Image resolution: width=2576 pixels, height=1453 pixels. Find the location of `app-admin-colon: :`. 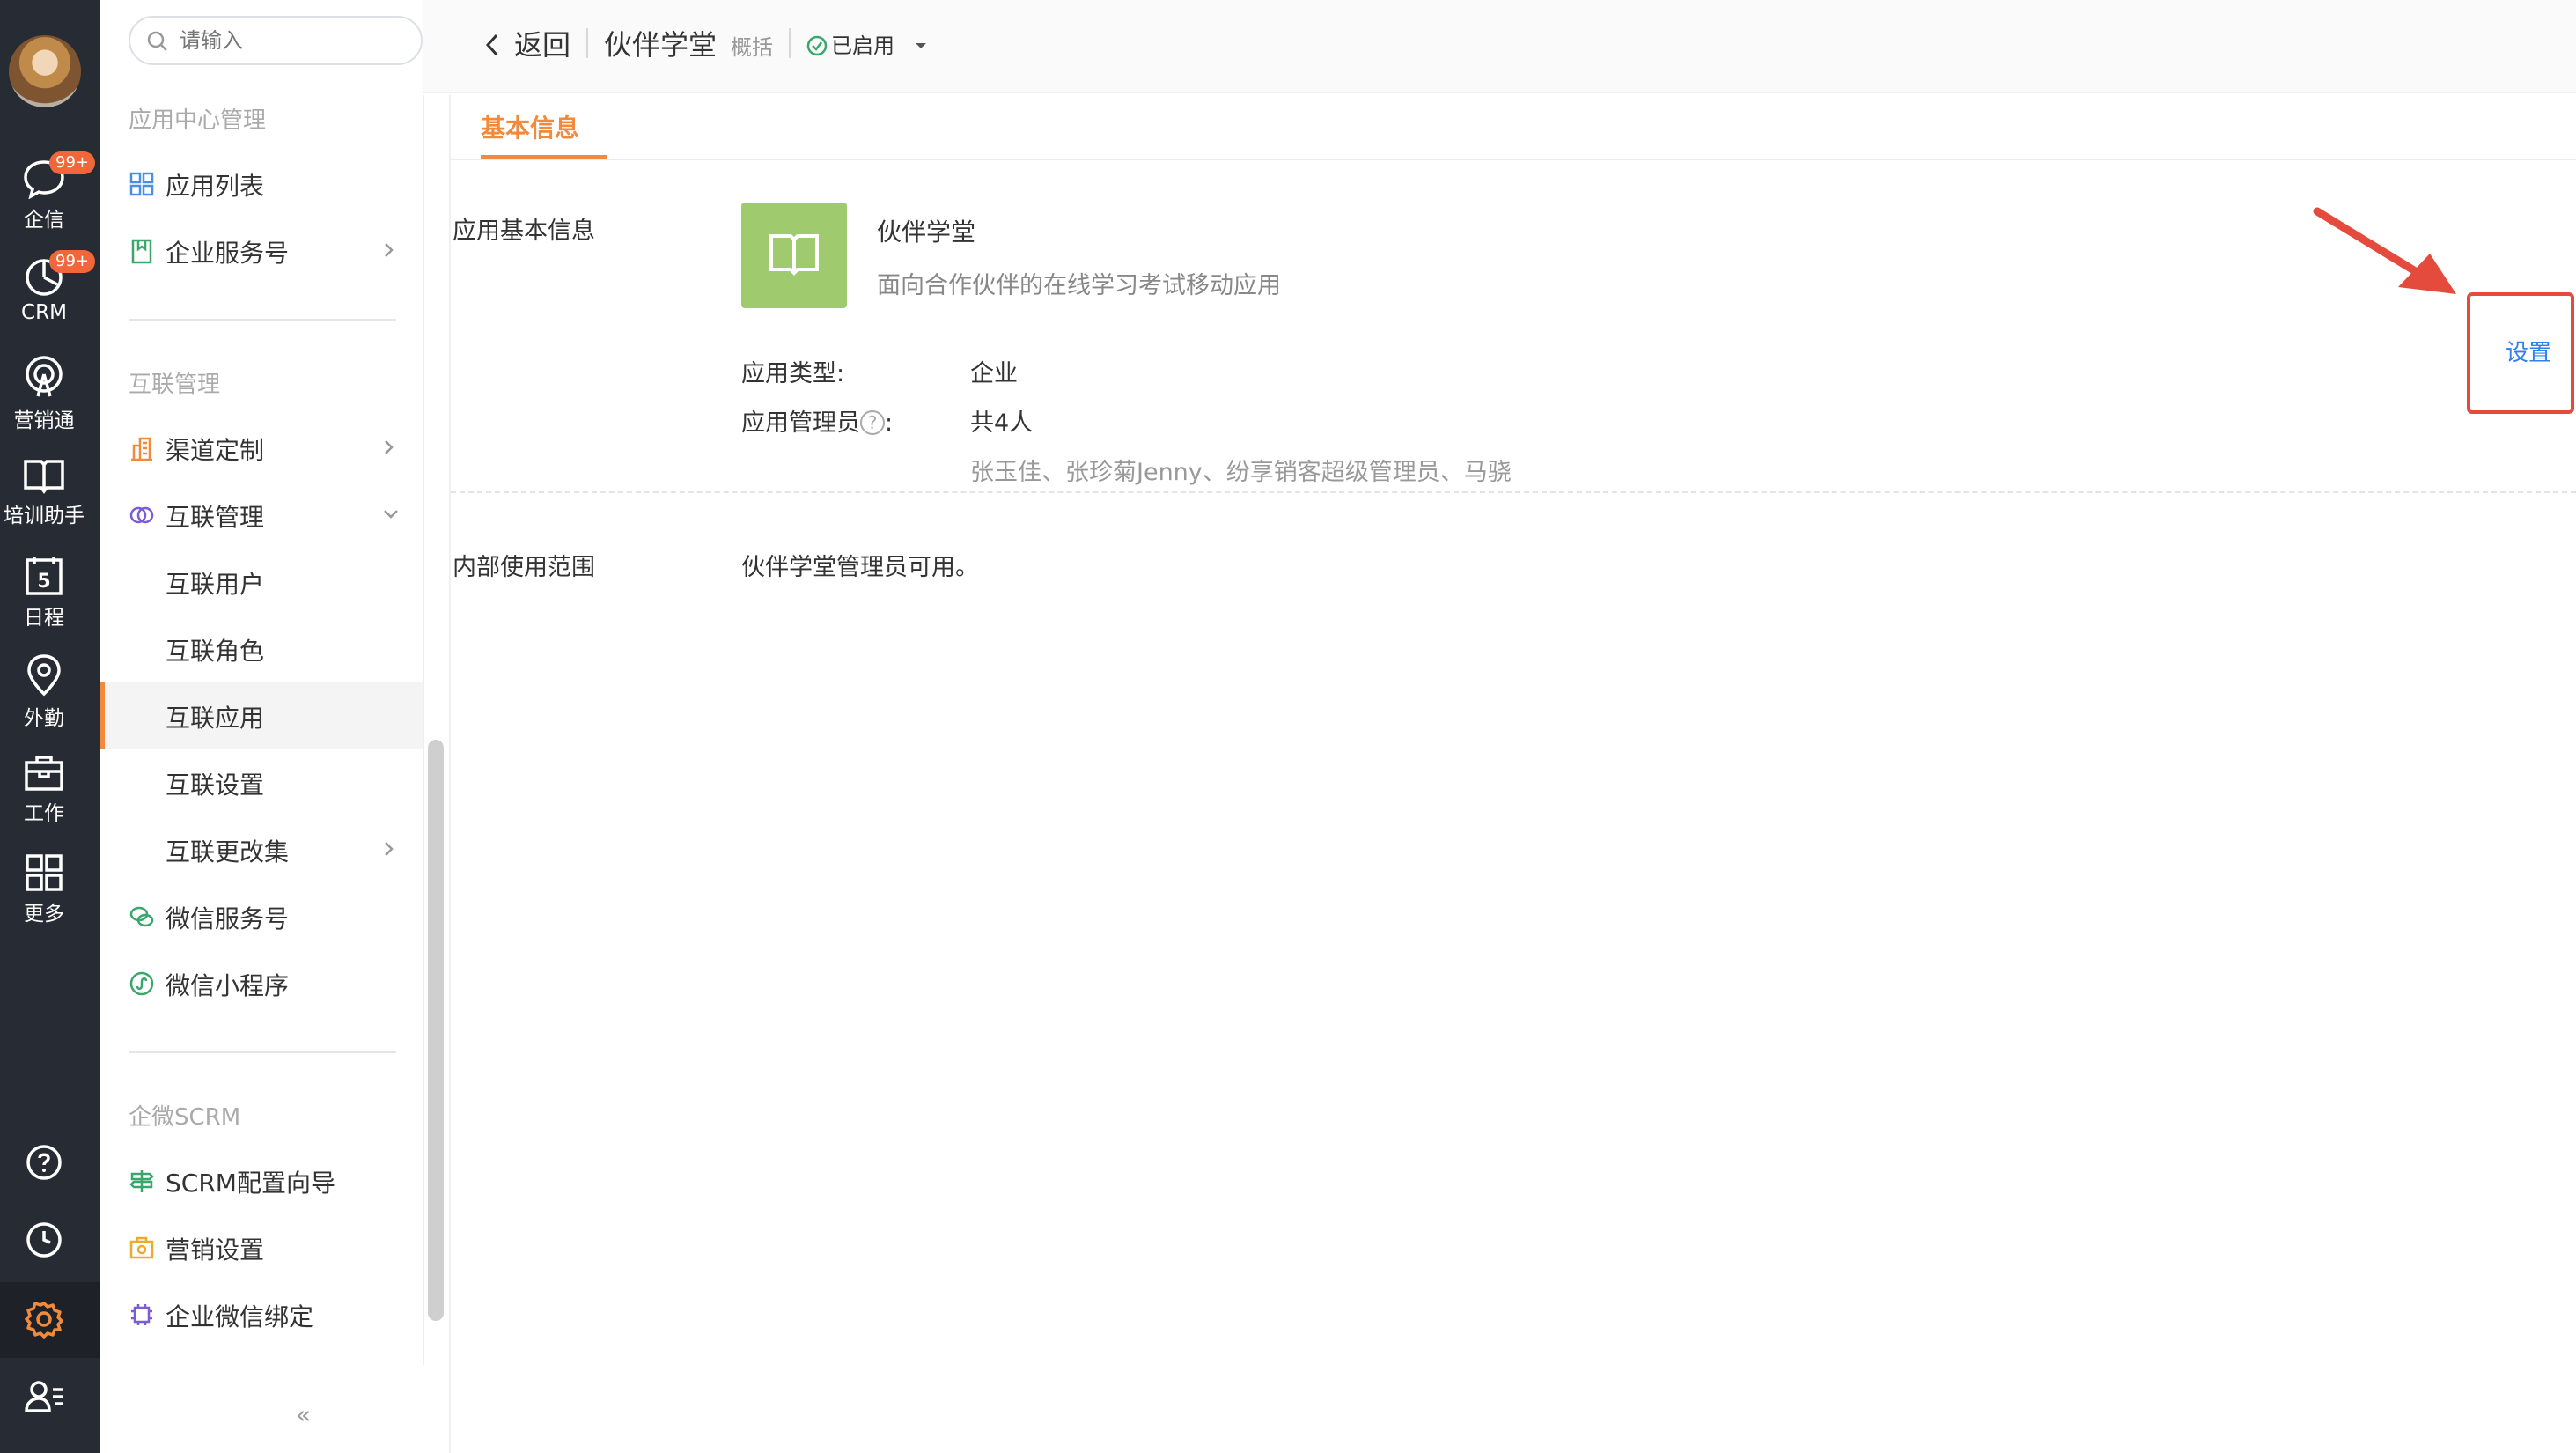

app-admin-colon: : is located at coordinates (890, 423).